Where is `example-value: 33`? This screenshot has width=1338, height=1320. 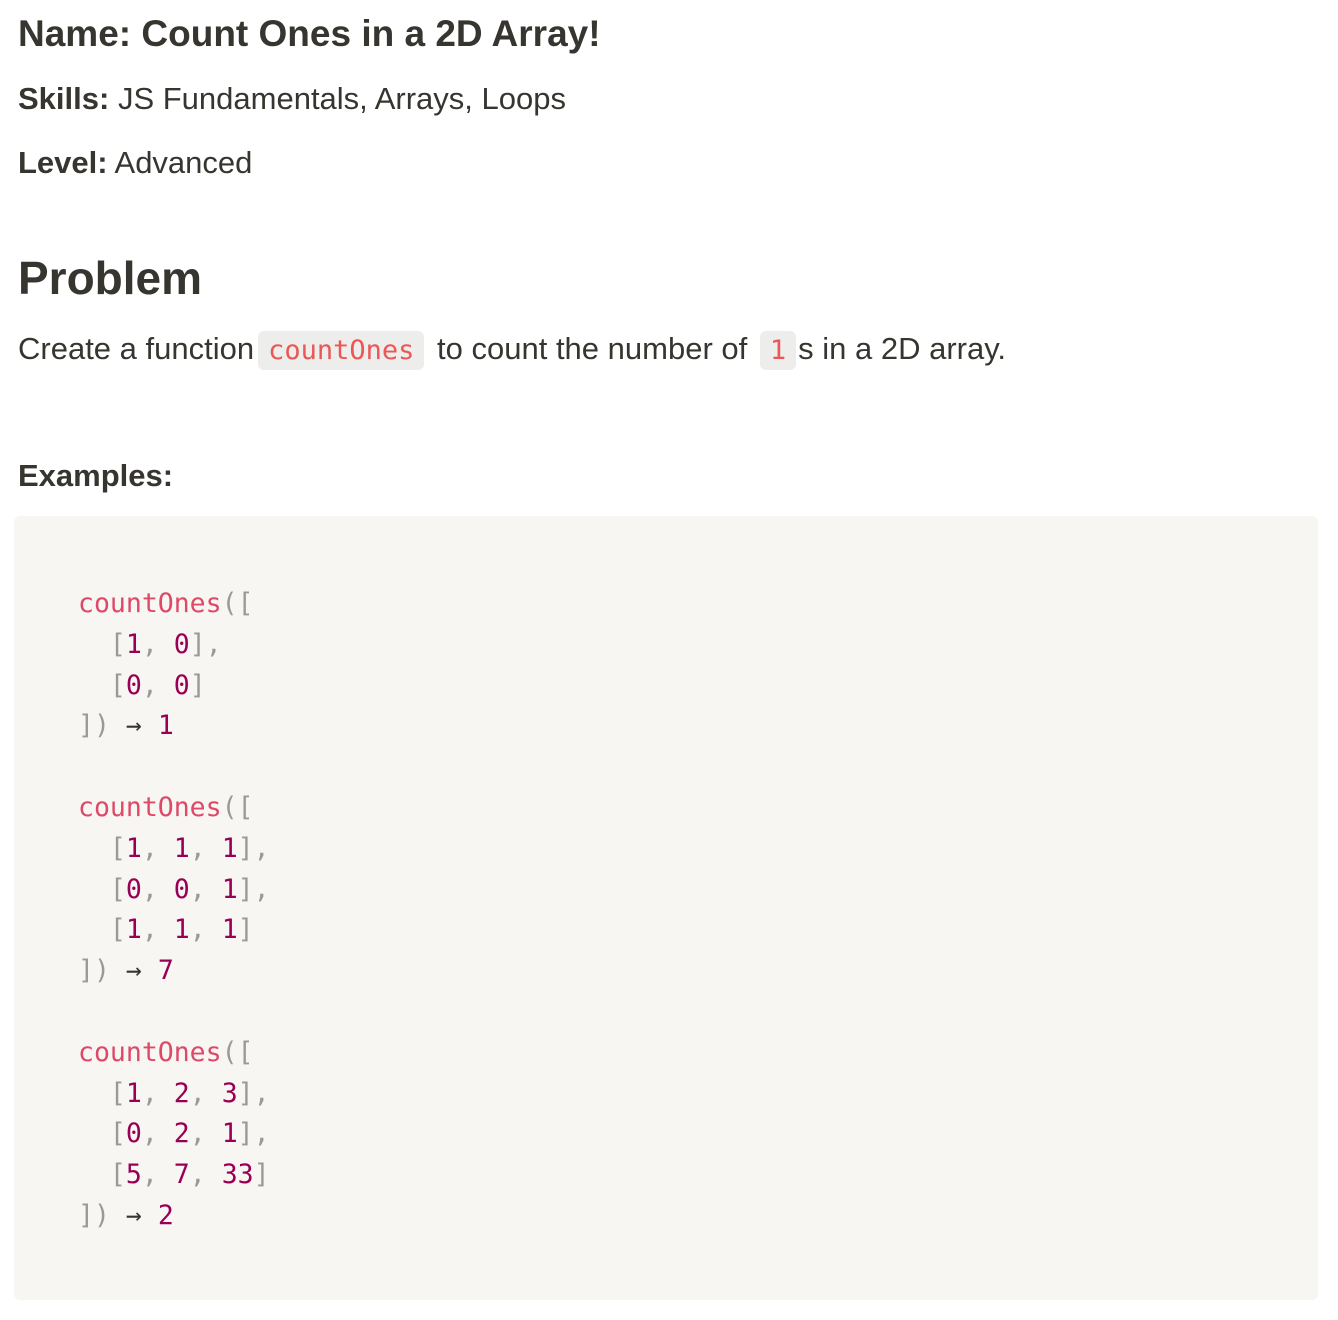
example-value: 33 is located at coordinates (237, 1175).